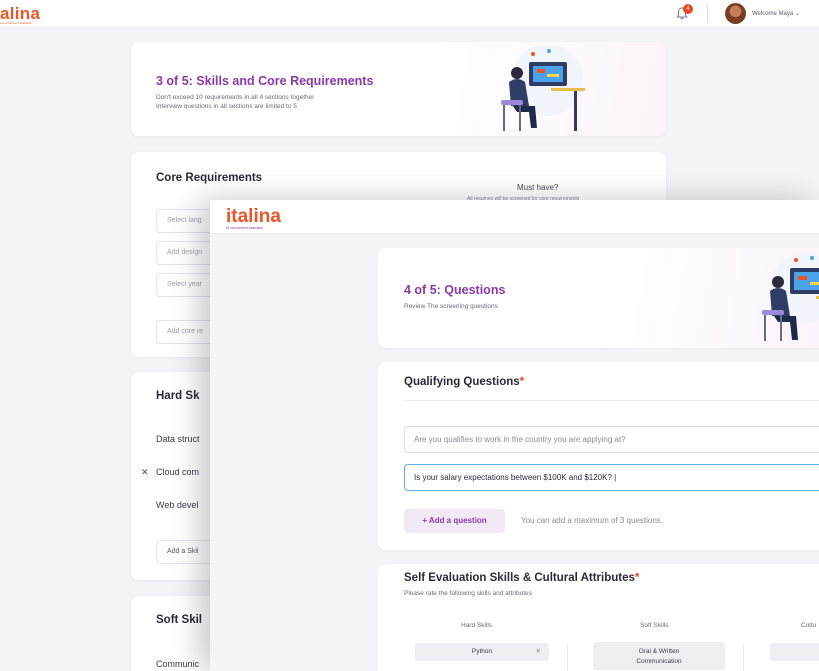  What do you see at coordinates (538, 652) in the screenshot?
I see `remove-chip-icon: ✕` at bounding box center [538, 652].